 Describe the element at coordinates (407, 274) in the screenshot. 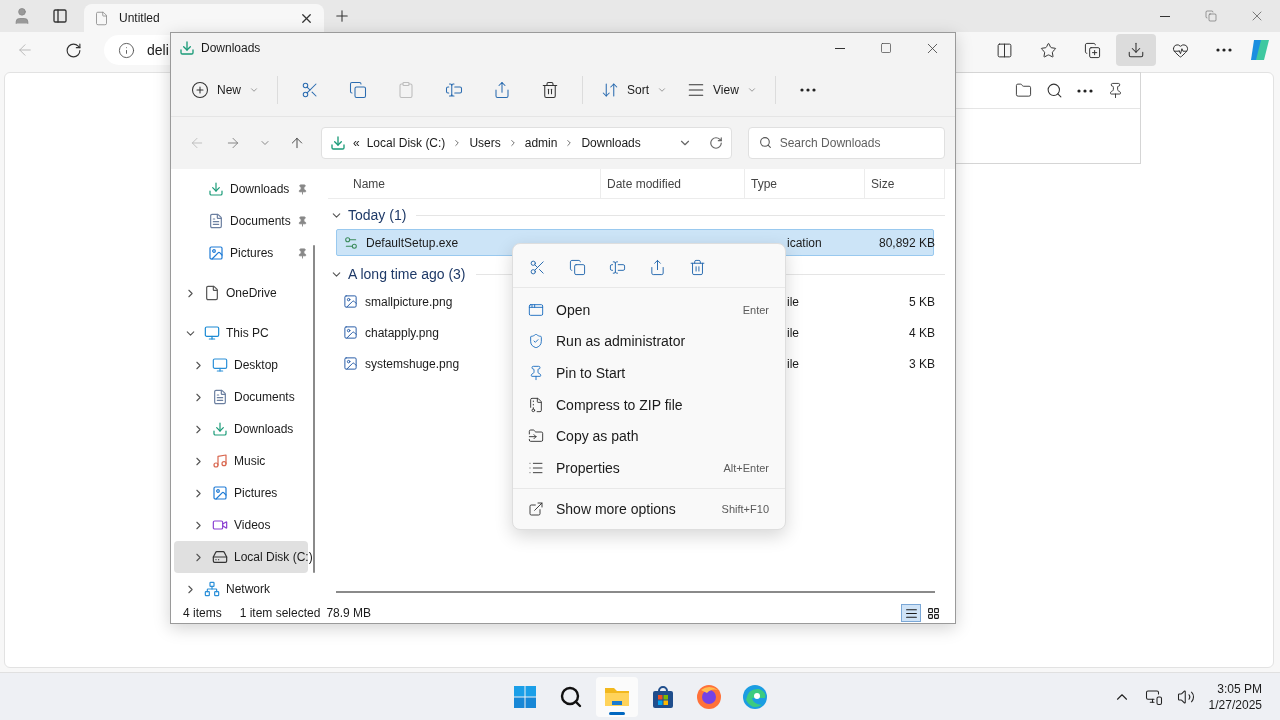

I see `group-header: A long time ago (3)` at that location.